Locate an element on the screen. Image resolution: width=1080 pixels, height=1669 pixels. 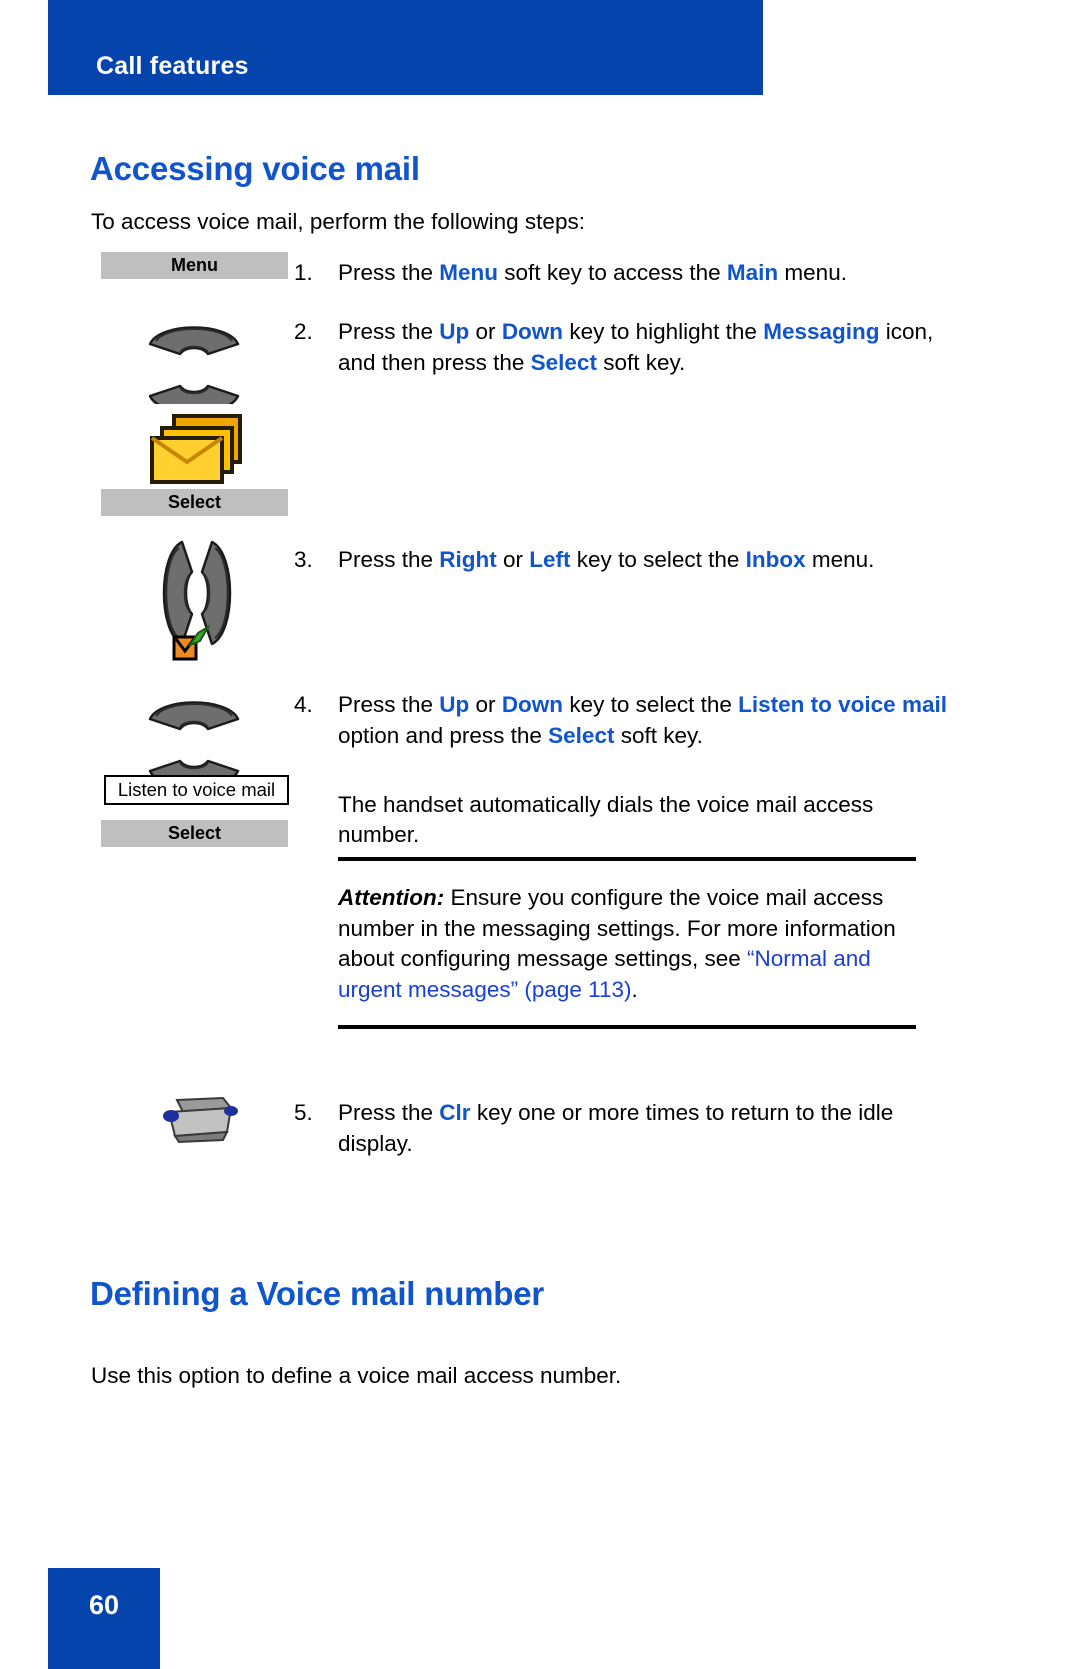
softkey-select-button-1: Select is located at coordinates (194, 502).